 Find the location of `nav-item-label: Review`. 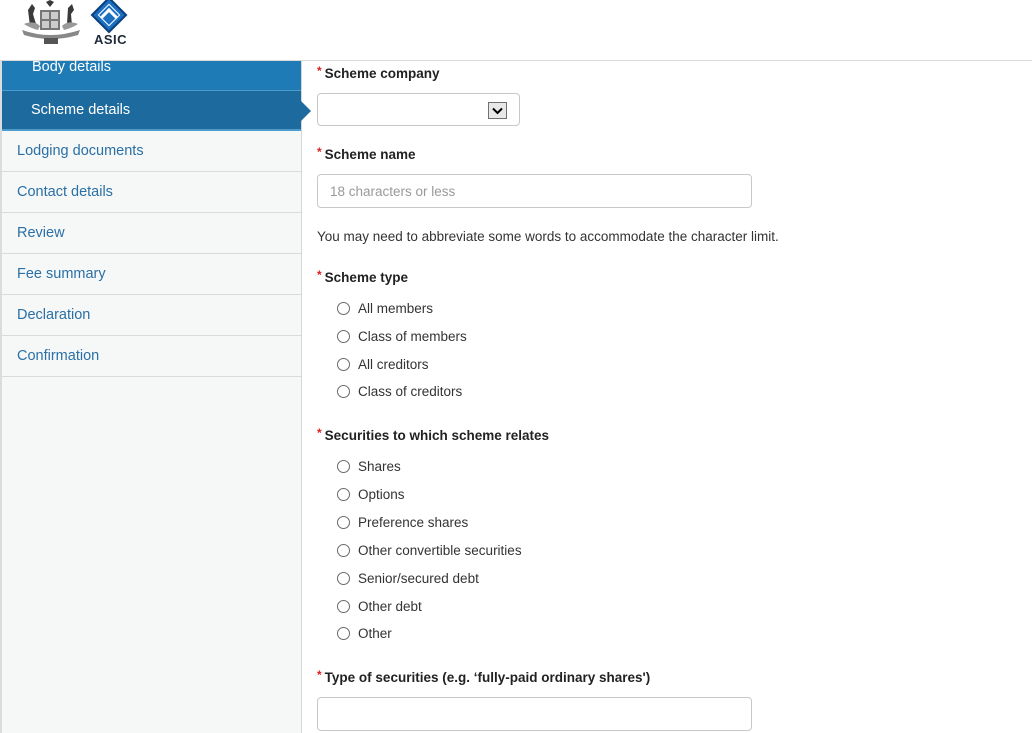

nav-item-label: Review is located at coordinates (41, 233).